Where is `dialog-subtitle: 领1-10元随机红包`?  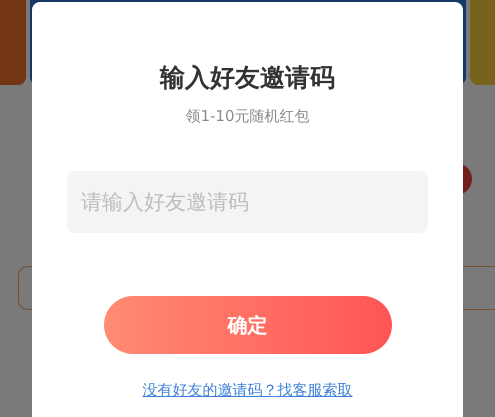
dialog-subtitle: 领1-10元随机红包 is located at coordinates (247, 116).